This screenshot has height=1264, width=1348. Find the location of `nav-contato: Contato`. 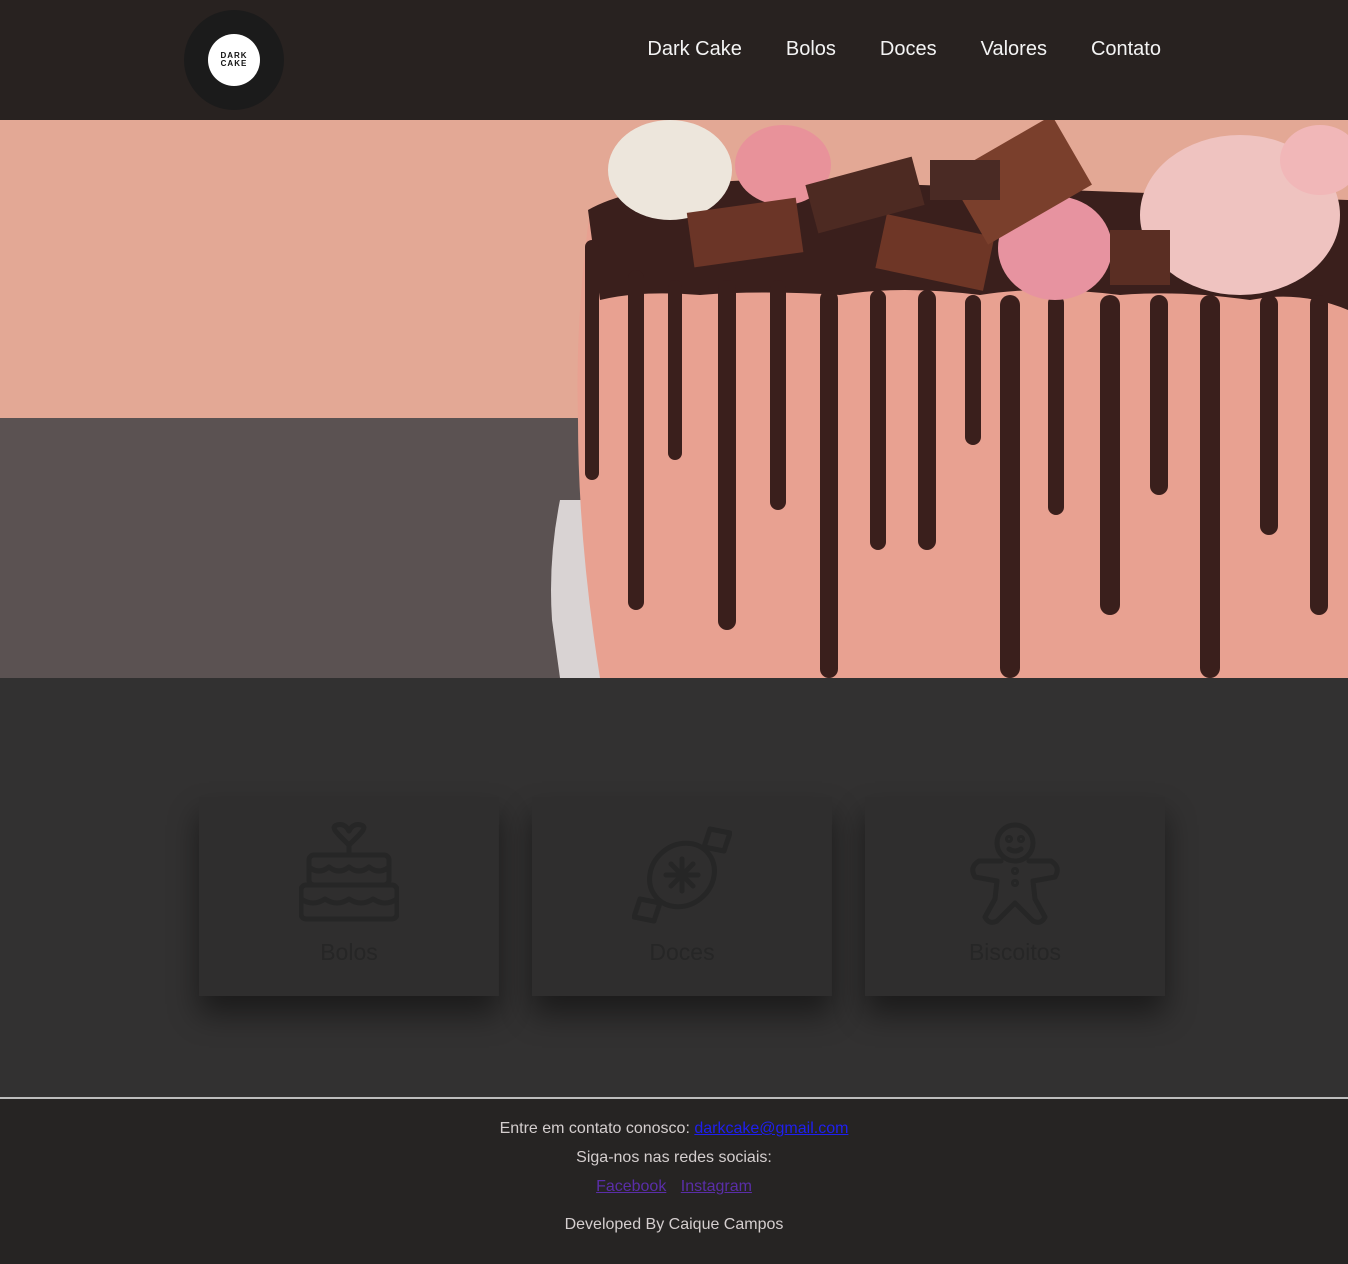

nav-contato: Contato is located at coordinates (1126, 49).